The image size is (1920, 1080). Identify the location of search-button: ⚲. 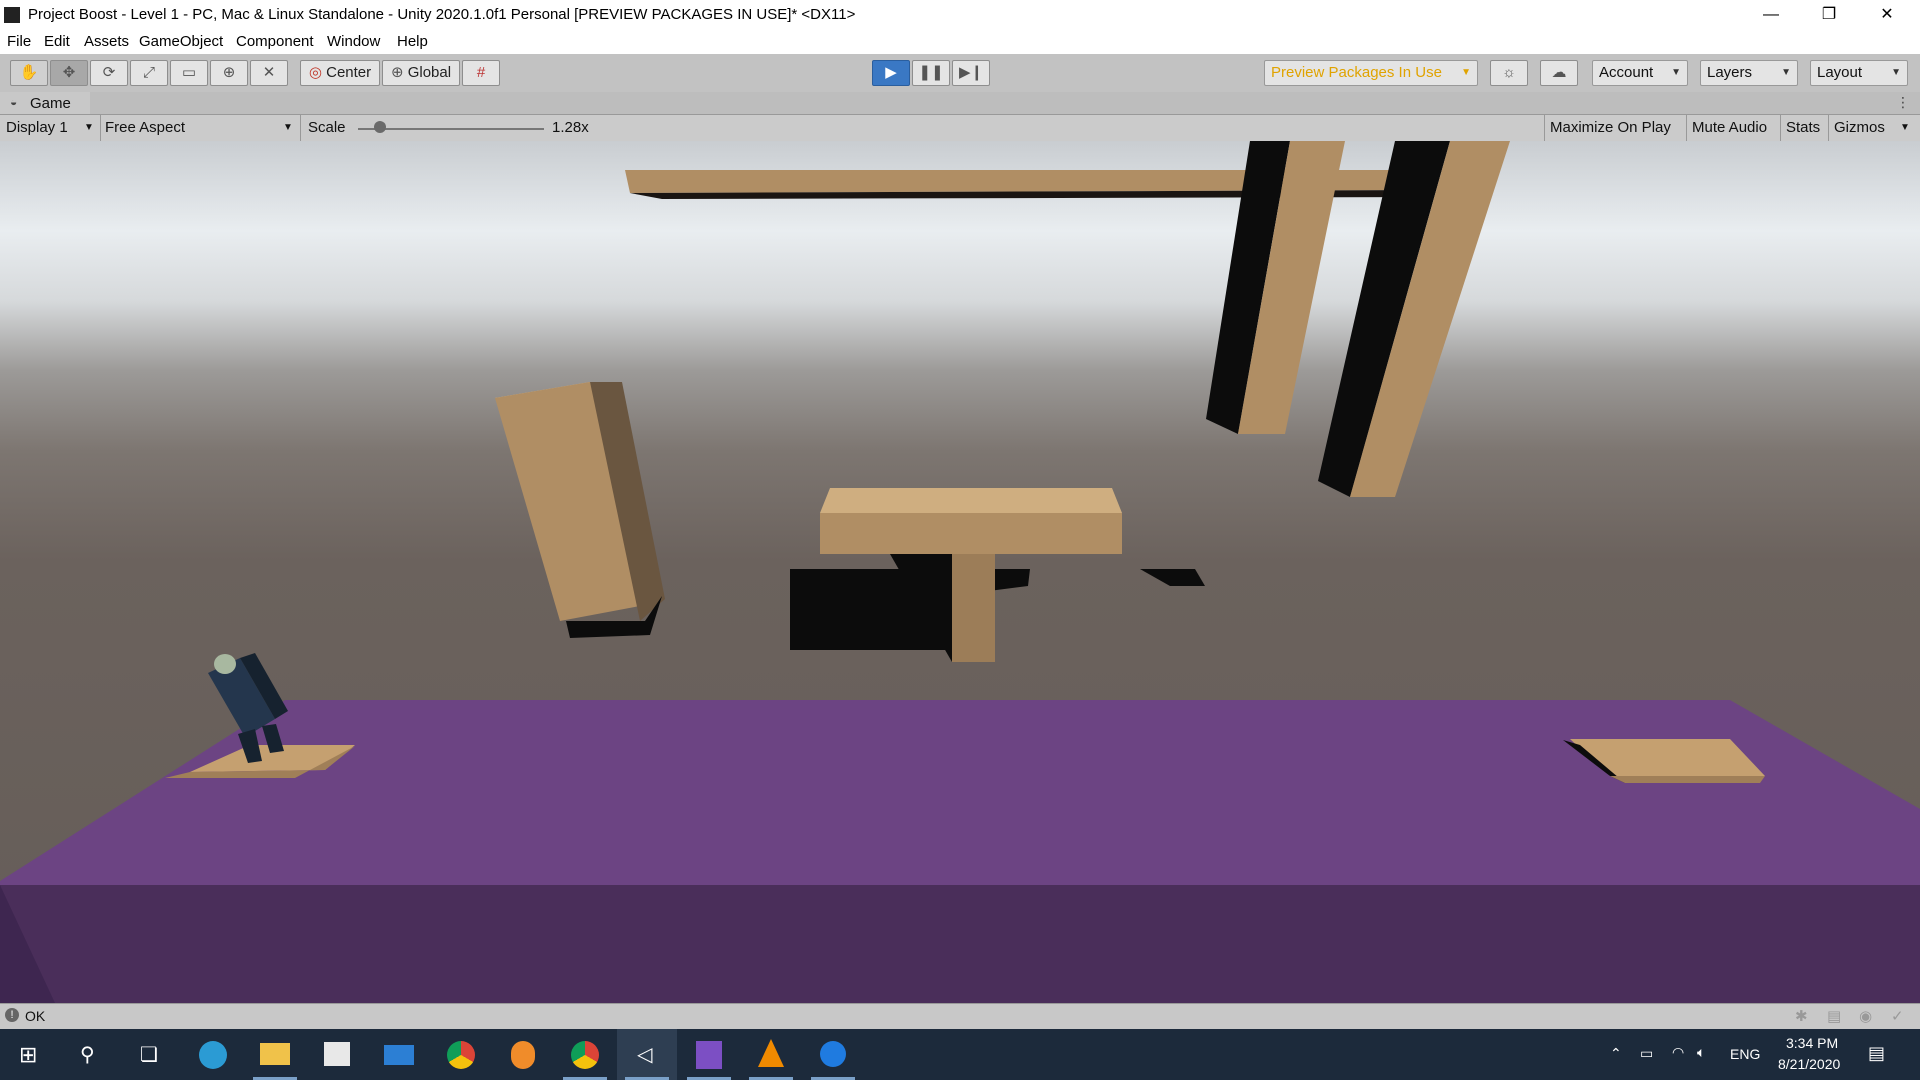
(90, 1054).